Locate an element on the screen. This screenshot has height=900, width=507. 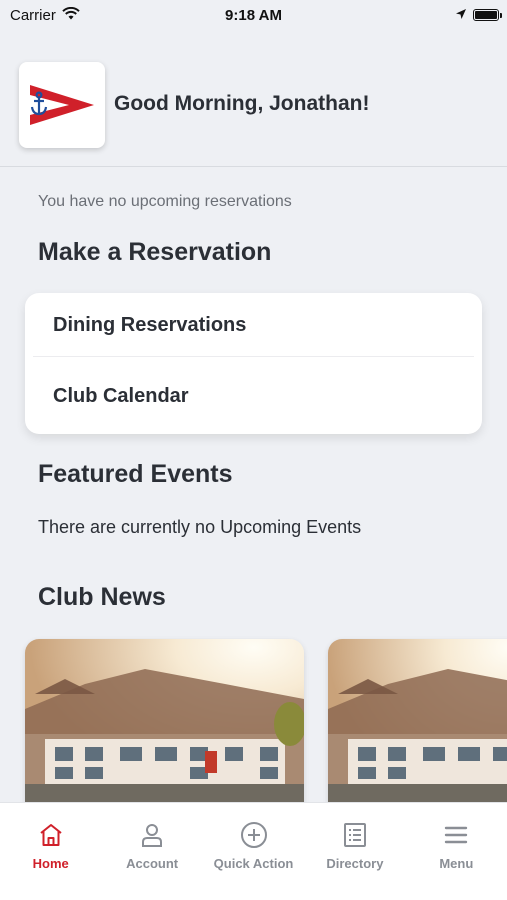
home-icon is located at coordinates (51, 835).